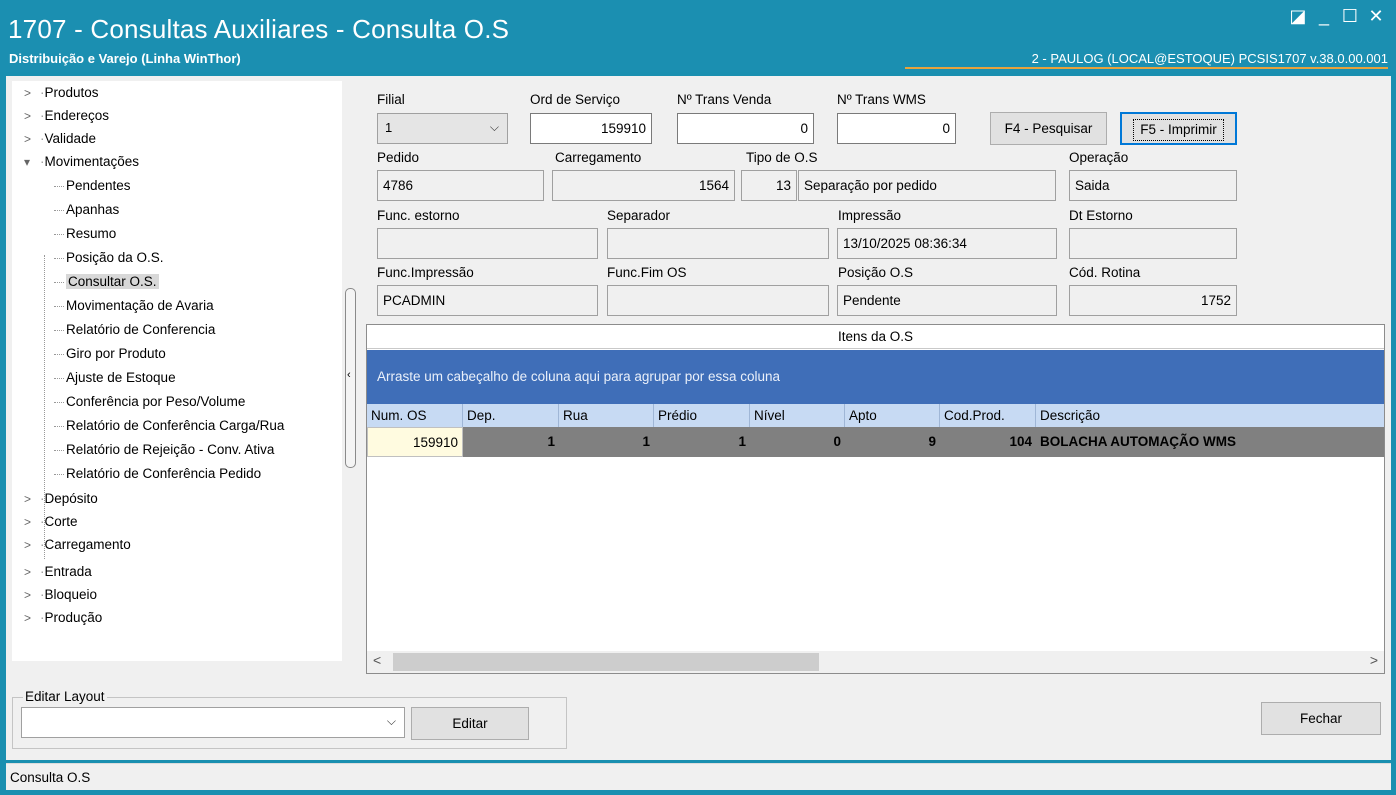  What do you see at coordinates (947, 243) in the screenshot?
I see `impressao-field: 13/10/2025 08:36:34` at bounding box center [947, 243].